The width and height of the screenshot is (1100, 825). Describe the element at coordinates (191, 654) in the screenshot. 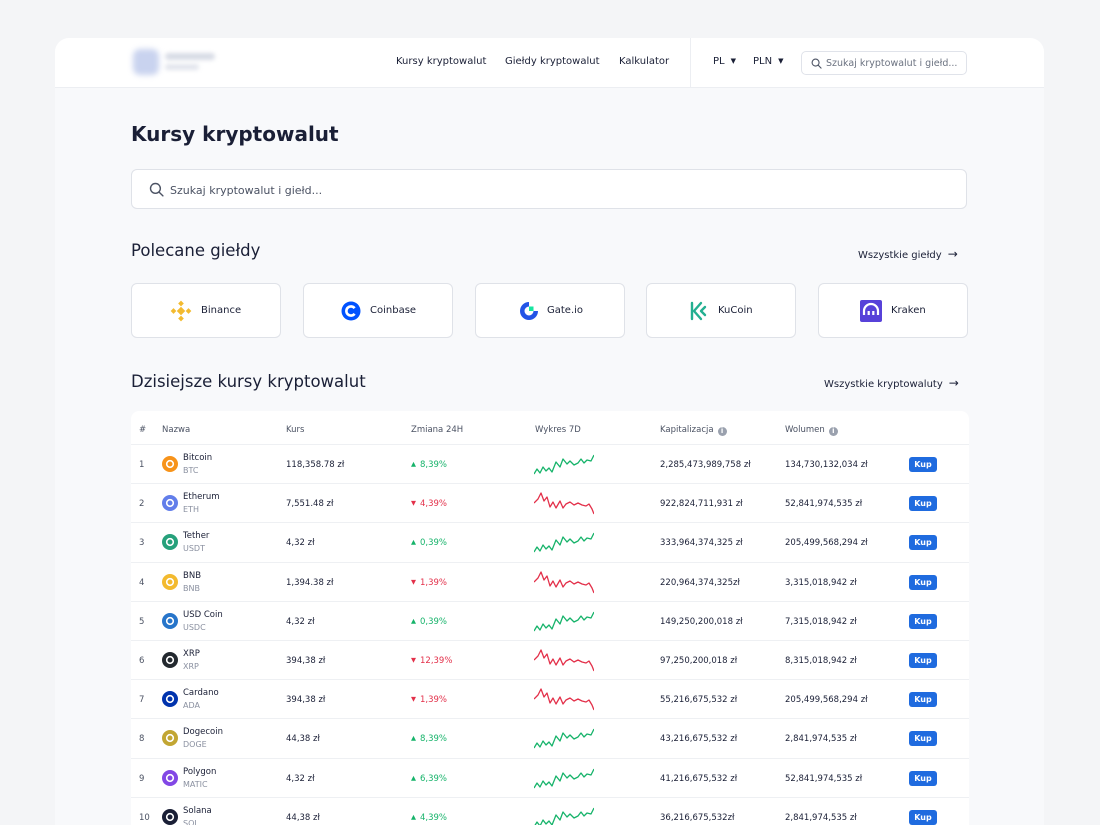

I see `coin-name: XRP` at that location.